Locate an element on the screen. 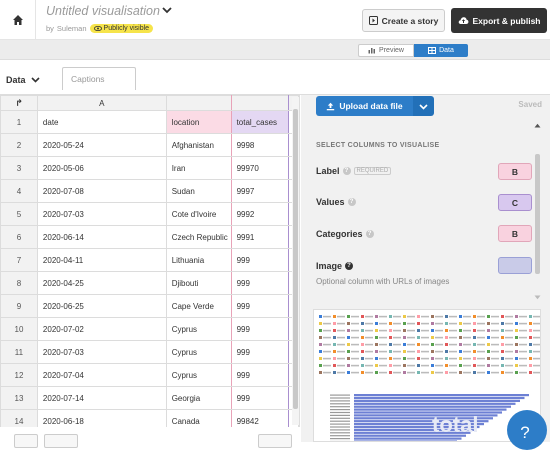 Image resolution: width=550 pixels, height=450 pixels. cell-total-cases: 9991 is located at coordinates (260, 237).